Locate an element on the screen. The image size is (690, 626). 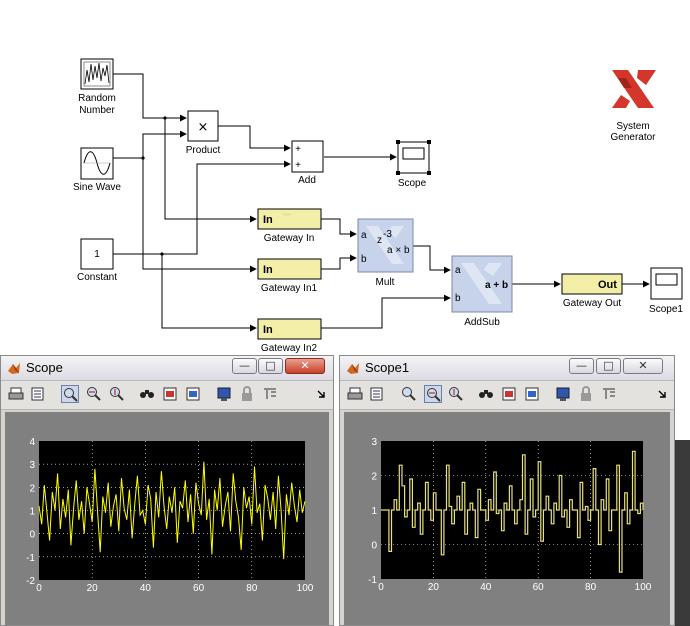
xilinx-logo-icon is located at coordinates (634, 89).